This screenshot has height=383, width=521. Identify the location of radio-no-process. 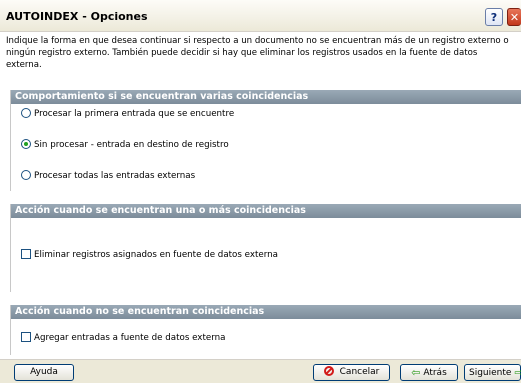
(26, 144).